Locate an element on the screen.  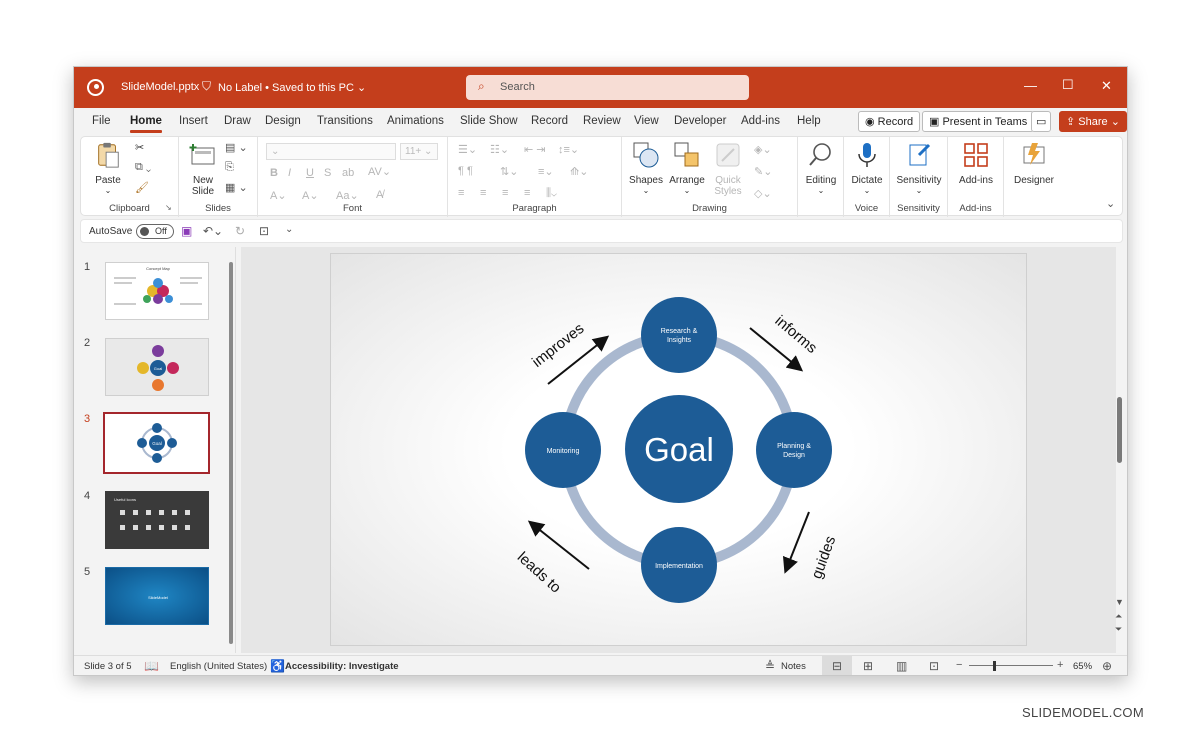
section-icon: ▦ ⌄ is located at coordinates (236, 187).